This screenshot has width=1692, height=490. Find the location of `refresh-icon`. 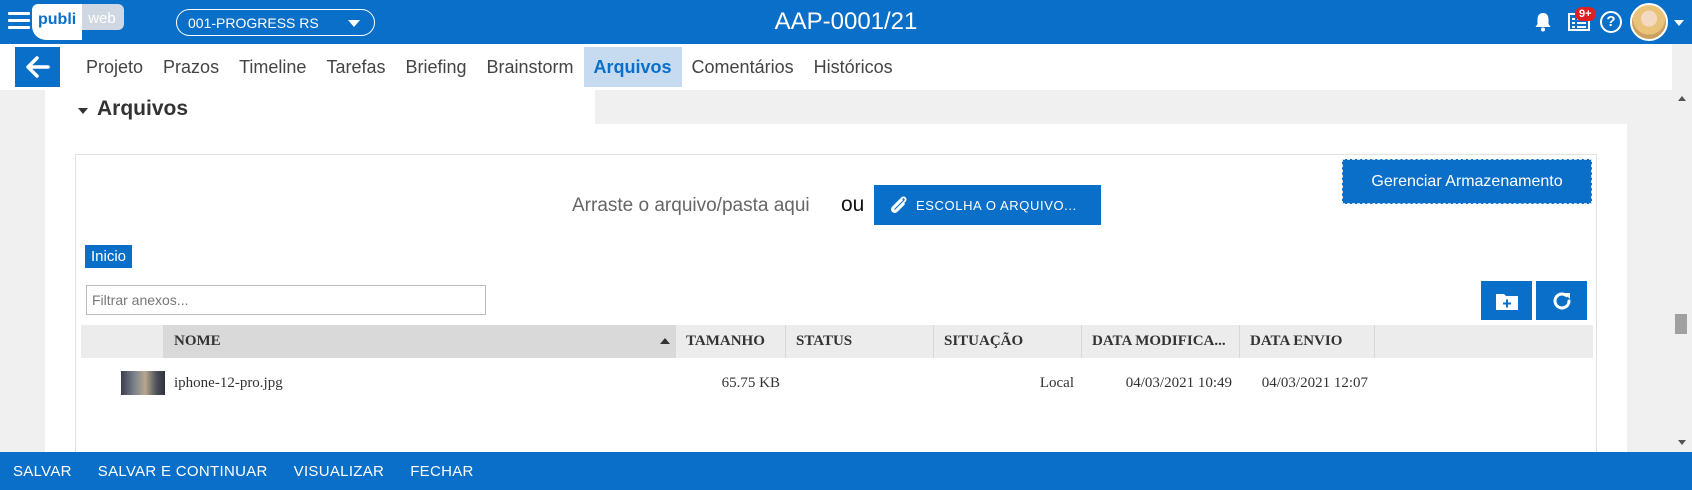

refresh-icon is located at coordinates (1561, 300).